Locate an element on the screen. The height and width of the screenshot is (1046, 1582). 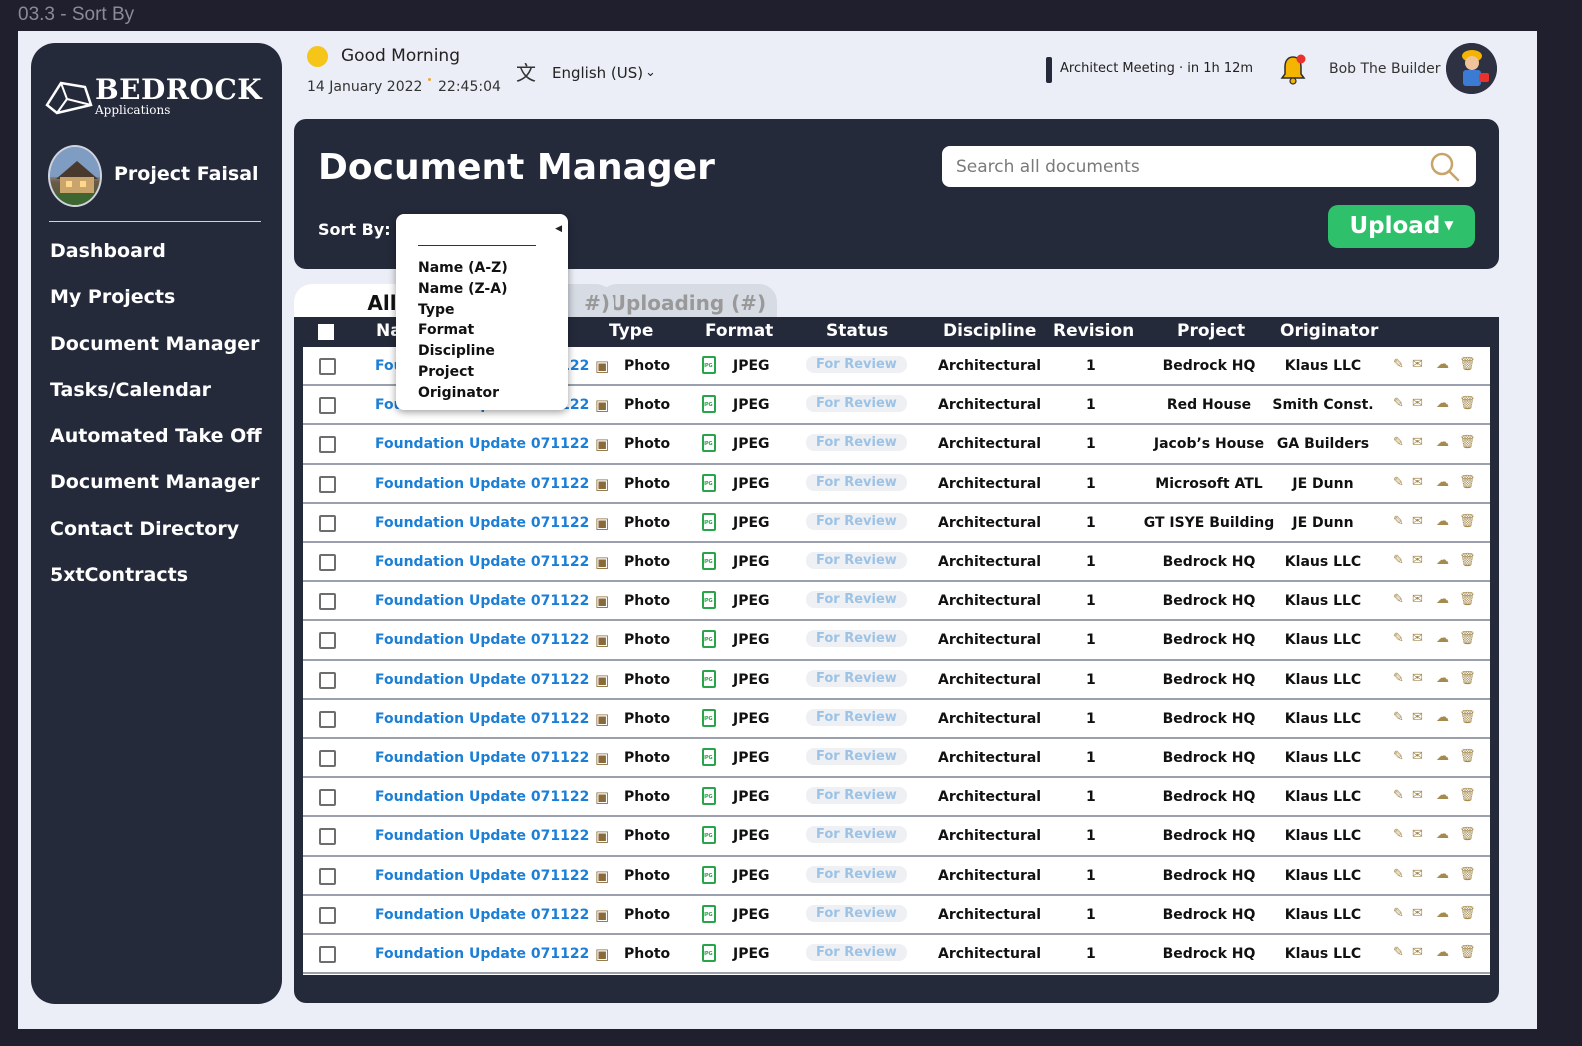
brand-logo: BEDROCK Applications is located at coordinates (158, 97).